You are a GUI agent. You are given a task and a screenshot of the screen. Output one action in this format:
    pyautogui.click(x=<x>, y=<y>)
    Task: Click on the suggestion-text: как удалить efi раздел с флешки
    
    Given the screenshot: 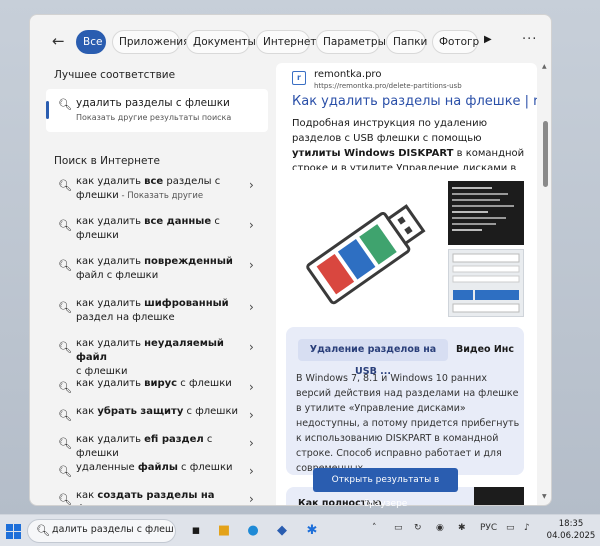 What is the action you would take?
    pyautogui.click(x=144, y=446)
    